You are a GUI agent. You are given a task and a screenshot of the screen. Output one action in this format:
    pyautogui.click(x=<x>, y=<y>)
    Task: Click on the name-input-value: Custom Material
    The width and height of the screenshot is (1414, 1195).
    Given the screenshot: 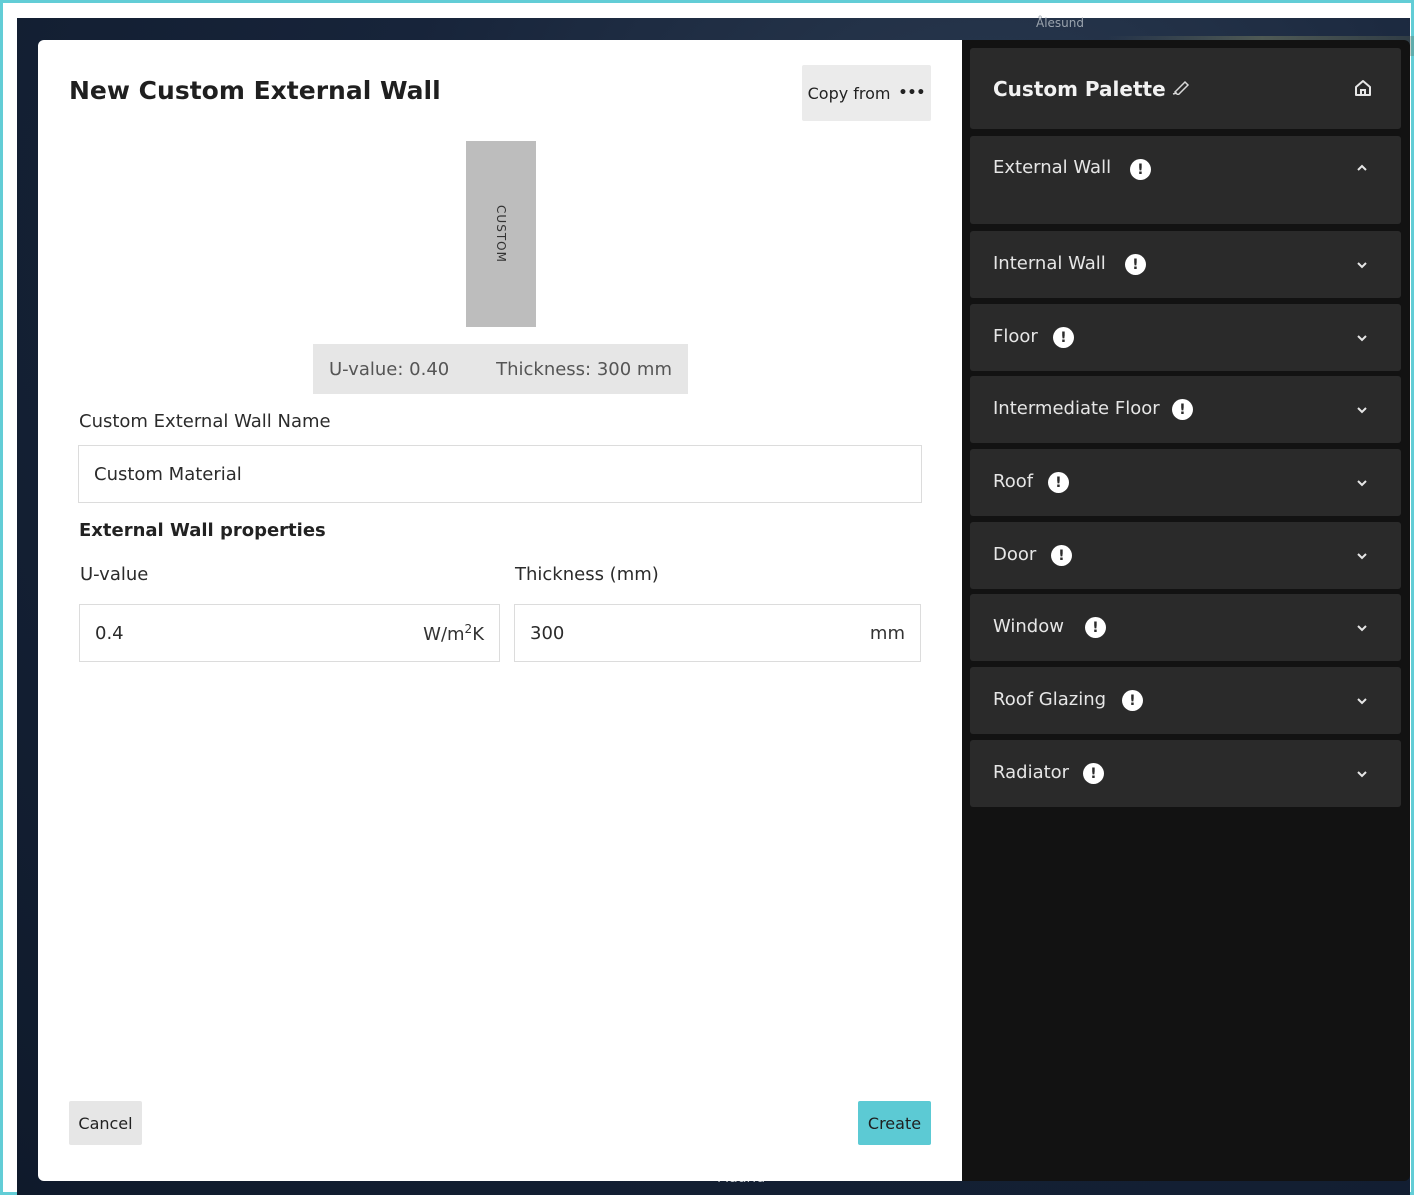 What is the action you would take?
    pyautogui.click(x=168, y=474)
    